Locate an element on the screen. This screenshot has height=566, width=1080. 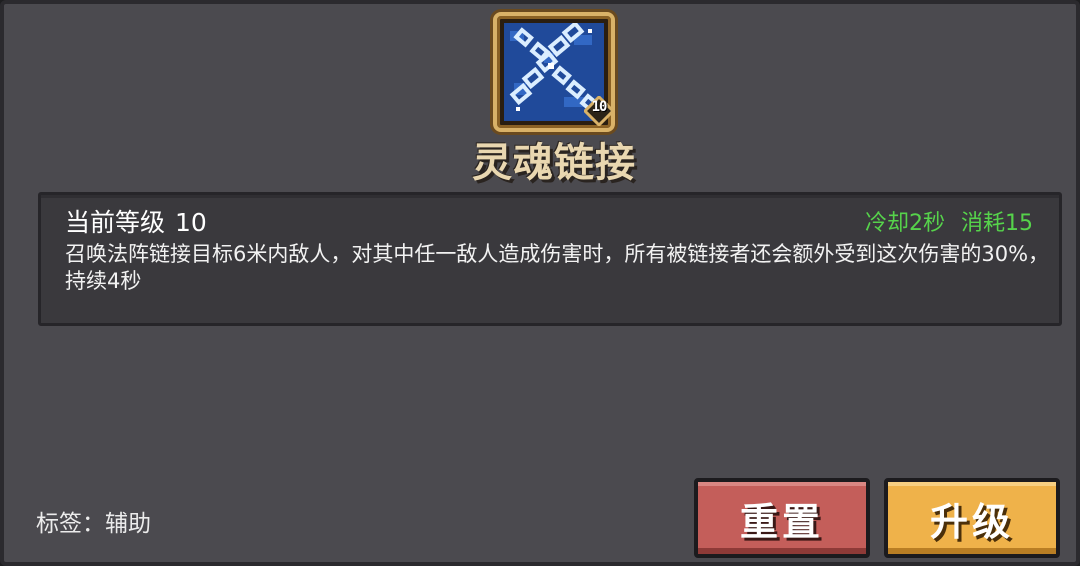
skill-name: 灵魂链接 is located at coordinates (554, 163).